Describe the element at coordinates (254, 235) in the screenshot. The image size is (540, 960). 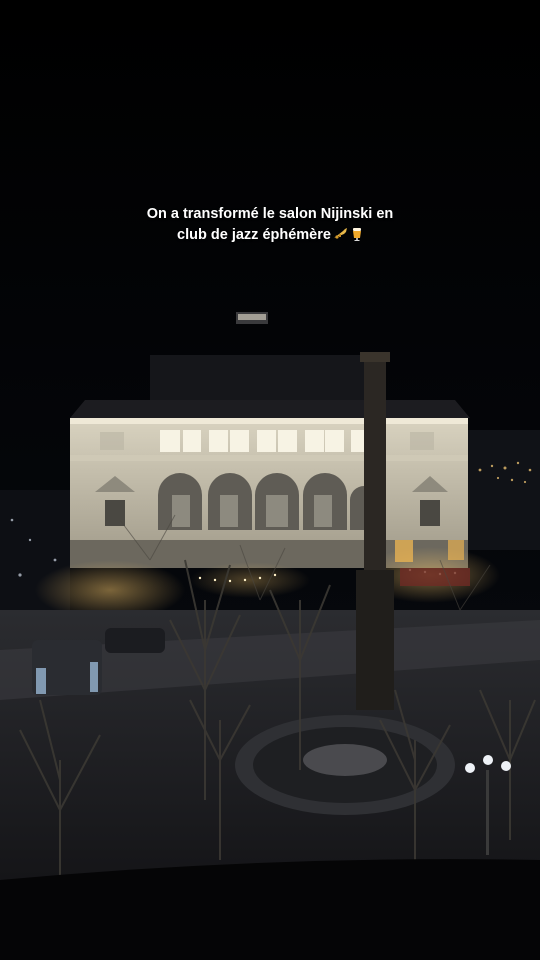
I see `caption-line-2-text: club de jazz éphémère` at that location.